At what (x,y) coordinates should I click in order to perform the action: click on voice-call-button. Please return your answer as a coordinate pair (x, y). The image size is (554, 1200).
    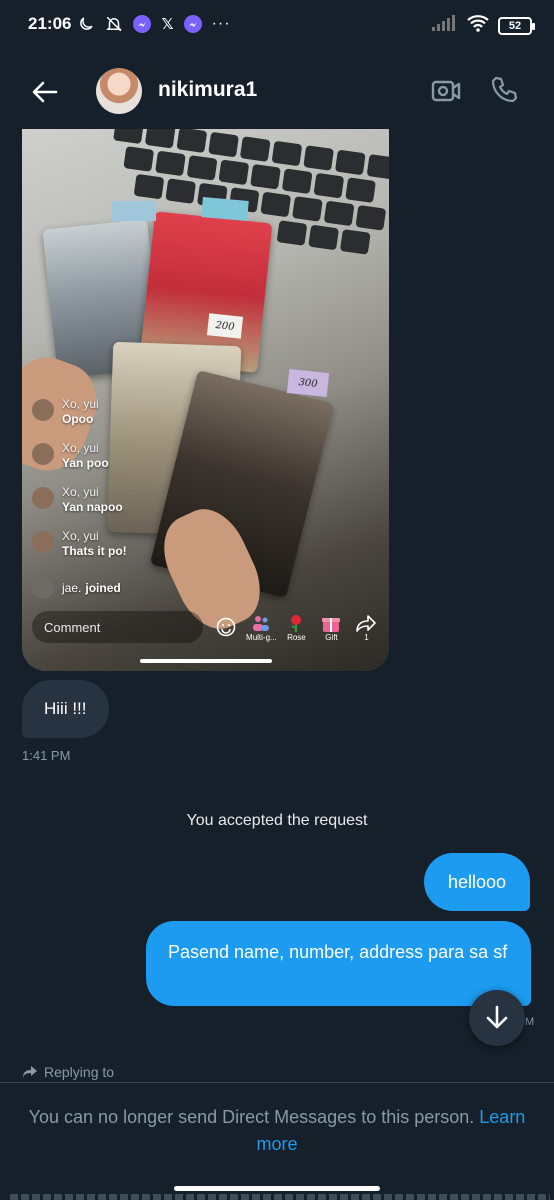
    Looking at the image, I should click on (504, 90).